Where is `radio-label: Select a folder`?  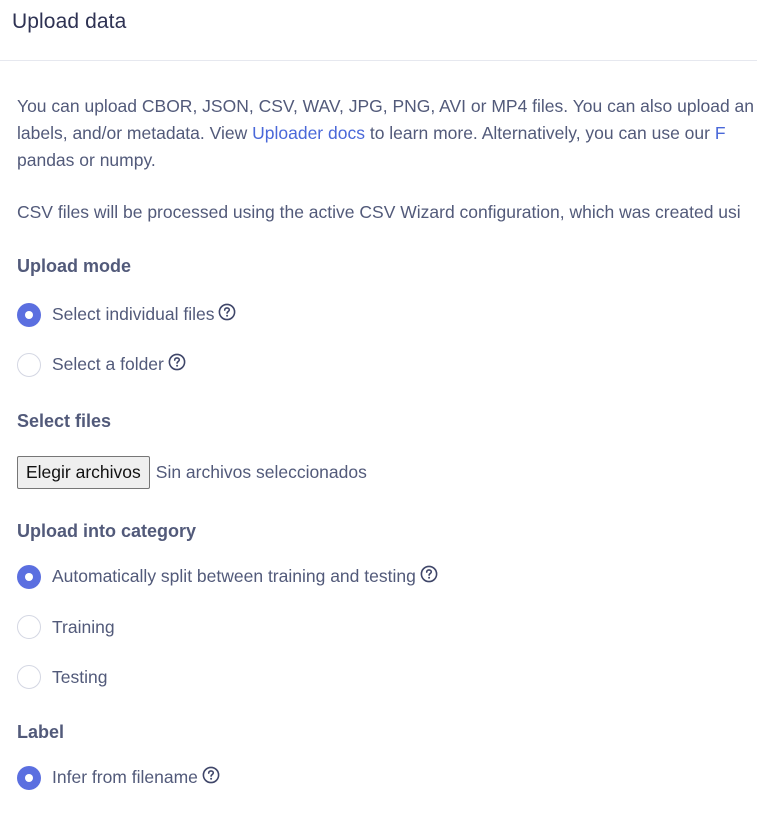 radio-label: Select a folder is located at coordinates (119, 365).